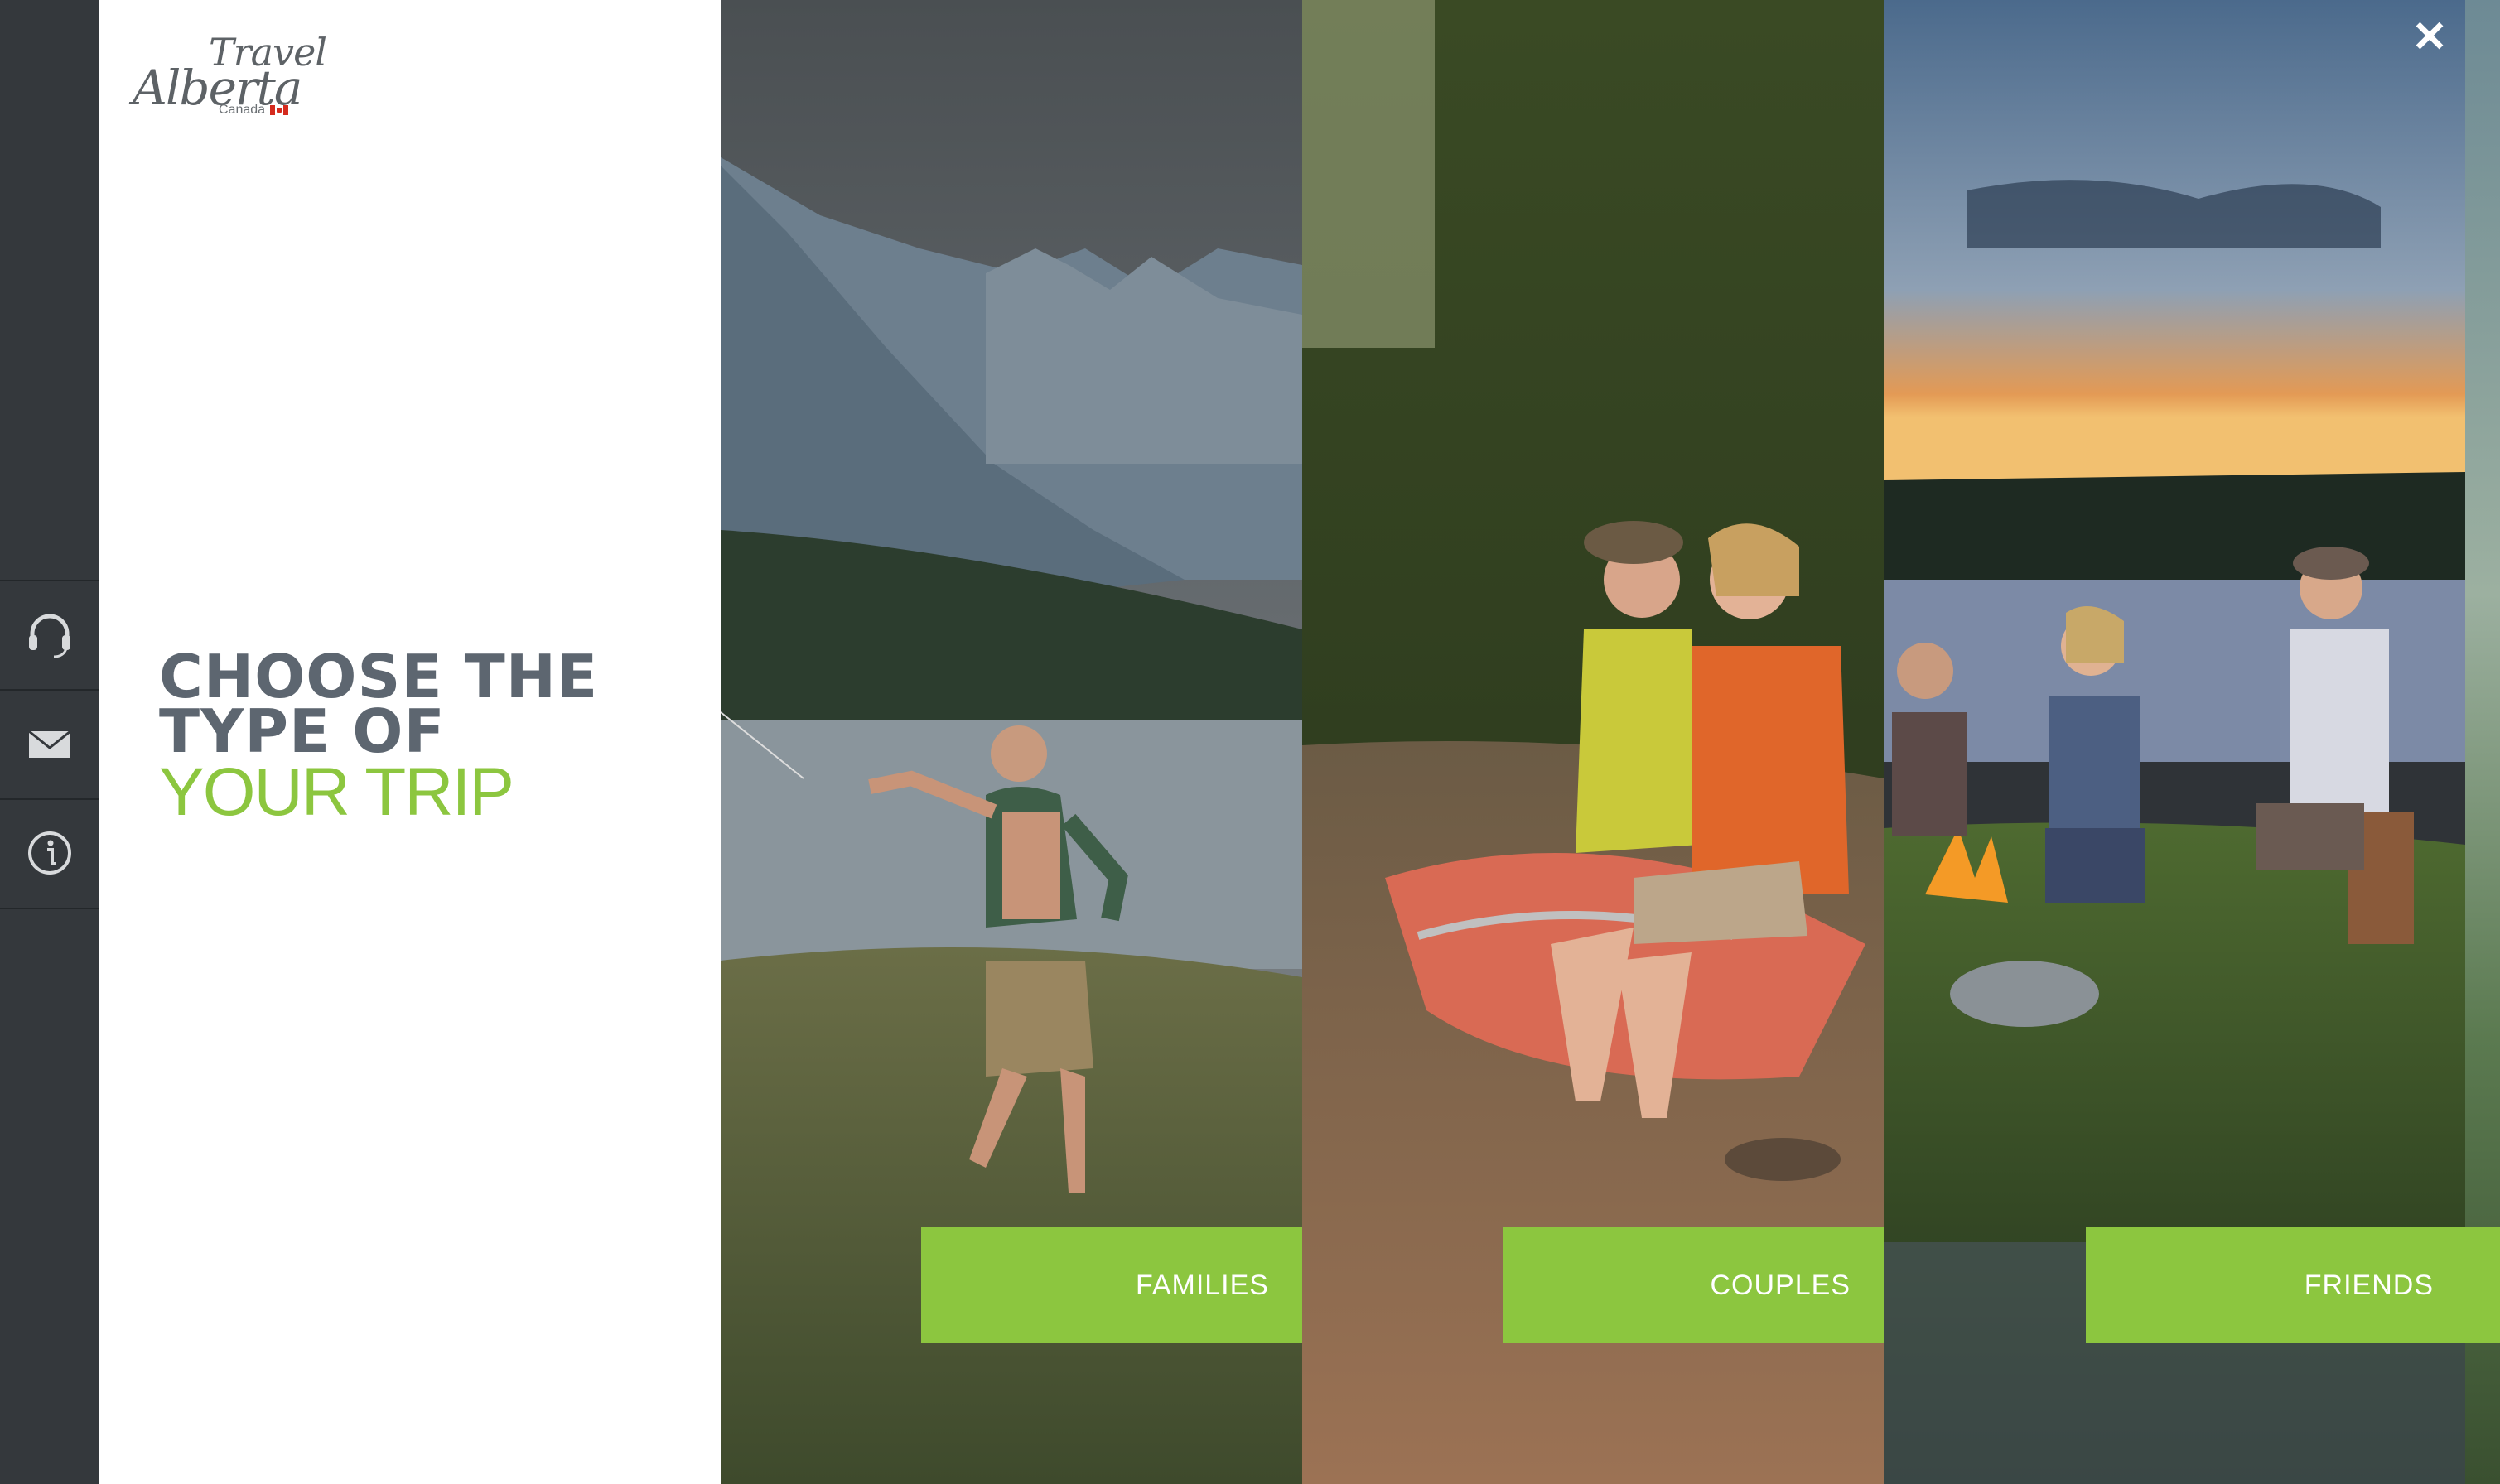  I want to click on support-button, so click(49, 634).